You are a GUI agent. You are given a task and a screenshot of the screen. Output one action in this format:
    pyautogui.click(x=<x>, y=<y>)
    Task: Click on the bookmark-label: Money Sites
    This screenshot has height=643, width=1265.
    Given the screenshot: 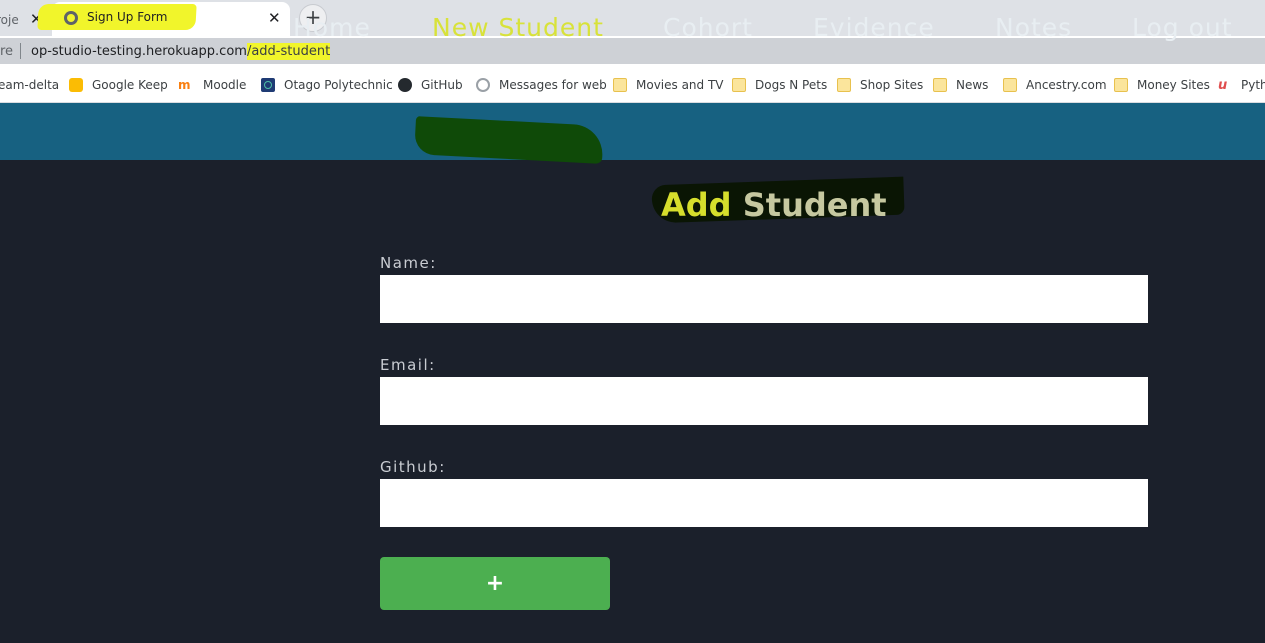 What is the action you would take?
    pyautogui.click(x=1173, y=85)
    